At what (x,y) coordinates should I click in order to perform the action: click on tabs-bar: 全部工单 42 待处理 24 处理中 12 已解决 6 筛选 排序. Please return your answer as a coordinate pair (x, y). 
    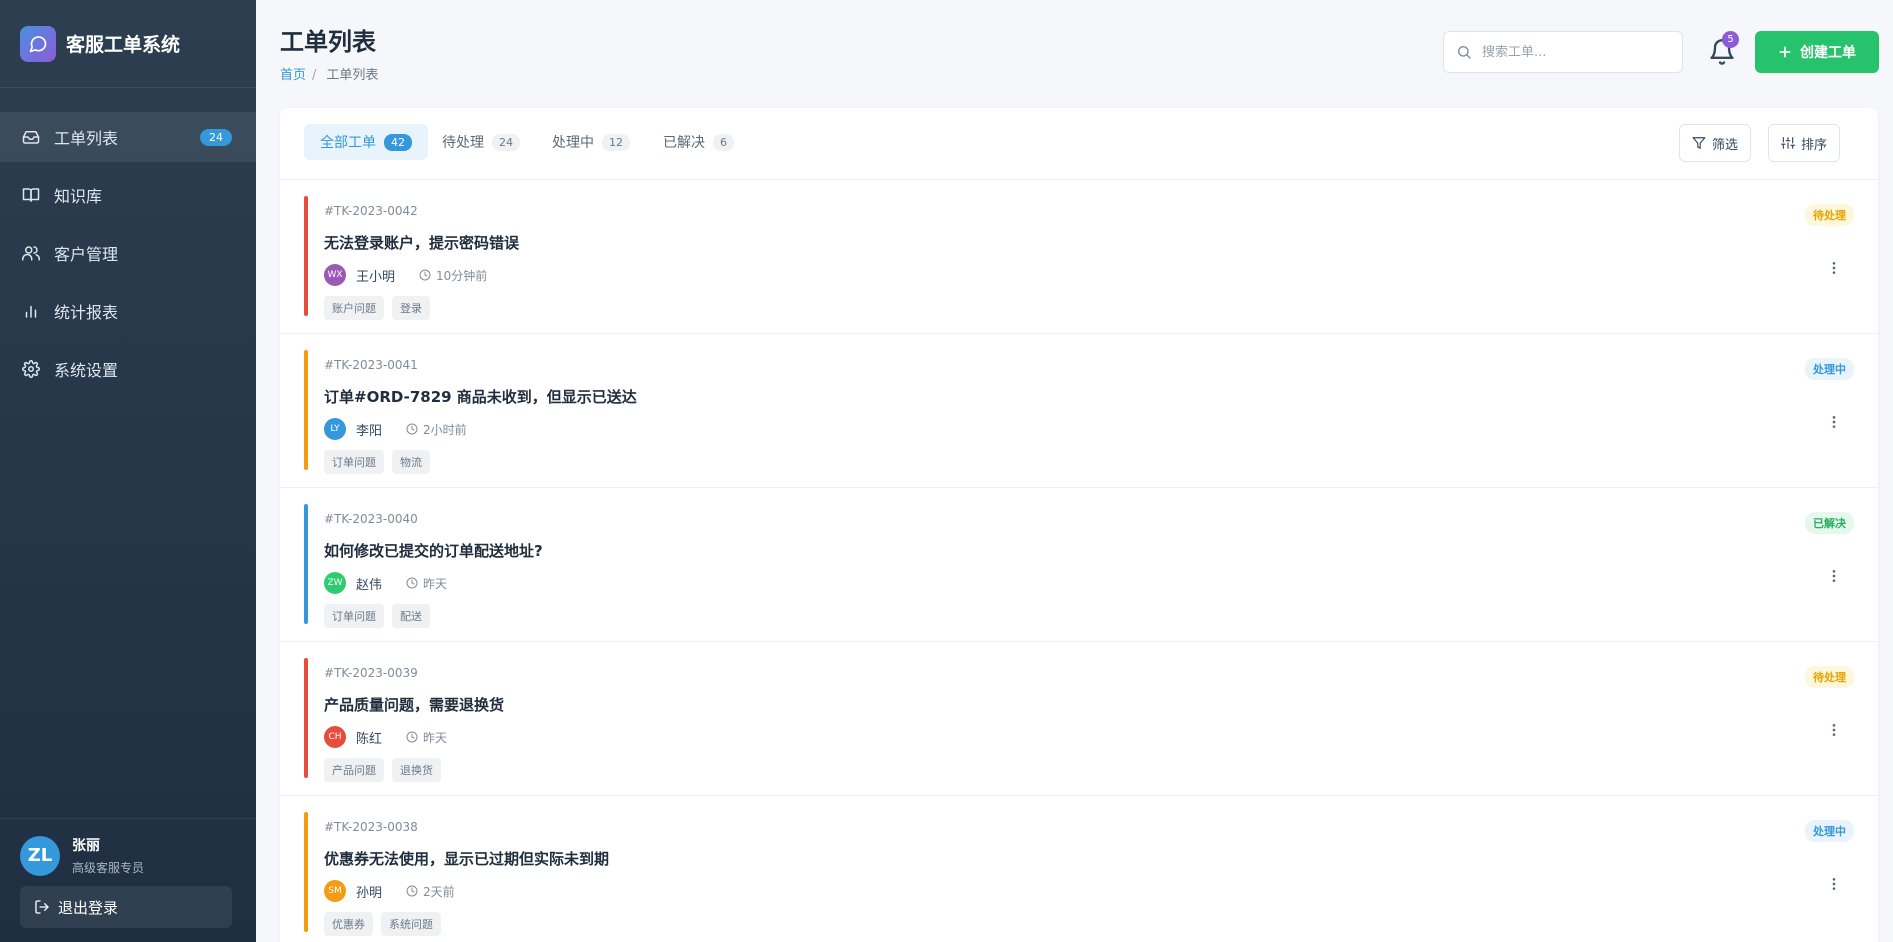
    Looking at the image, I should click on (1079, 144).